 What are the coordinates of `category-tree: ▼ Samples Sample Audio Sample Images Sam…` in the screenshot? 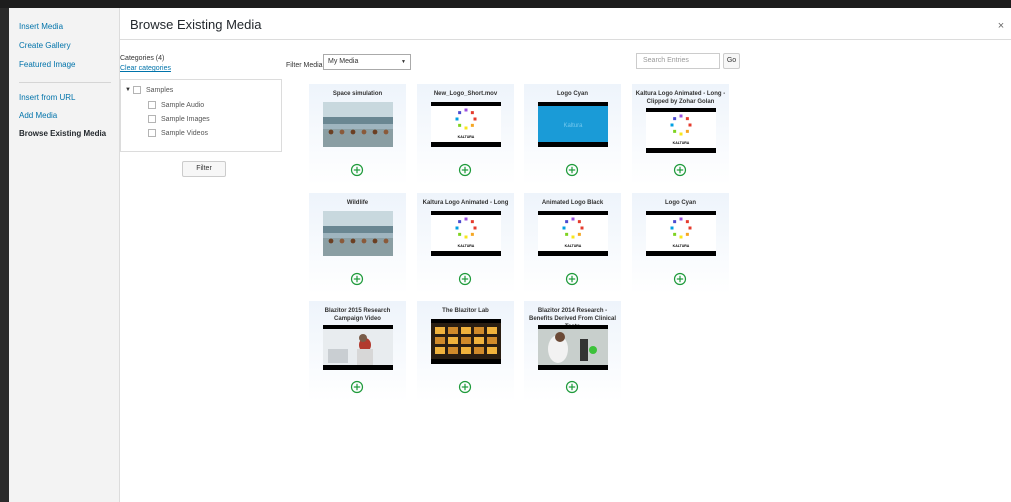 It's located at (201, 115).